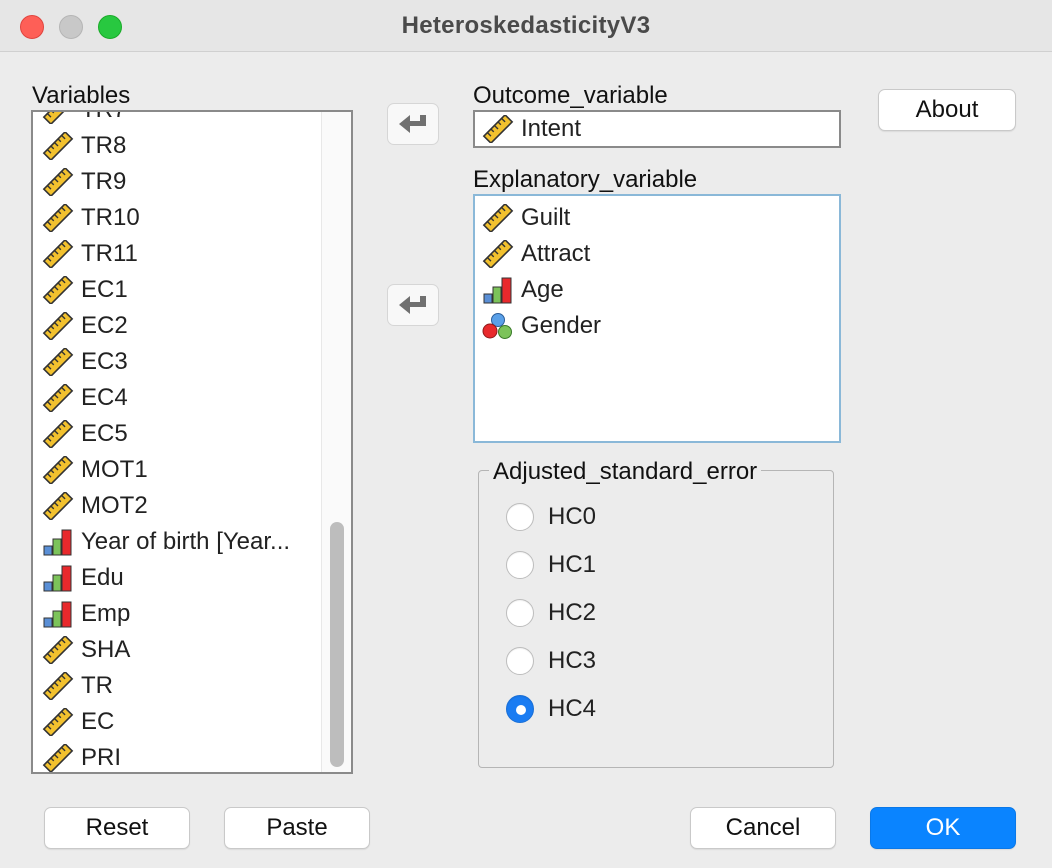 The width and height of the screenshot is (1052, 868). What do you see at coordinates (763, 828) in the screenshot?
I see `cancel-button: Cancel` at bounding box center [763, 828].